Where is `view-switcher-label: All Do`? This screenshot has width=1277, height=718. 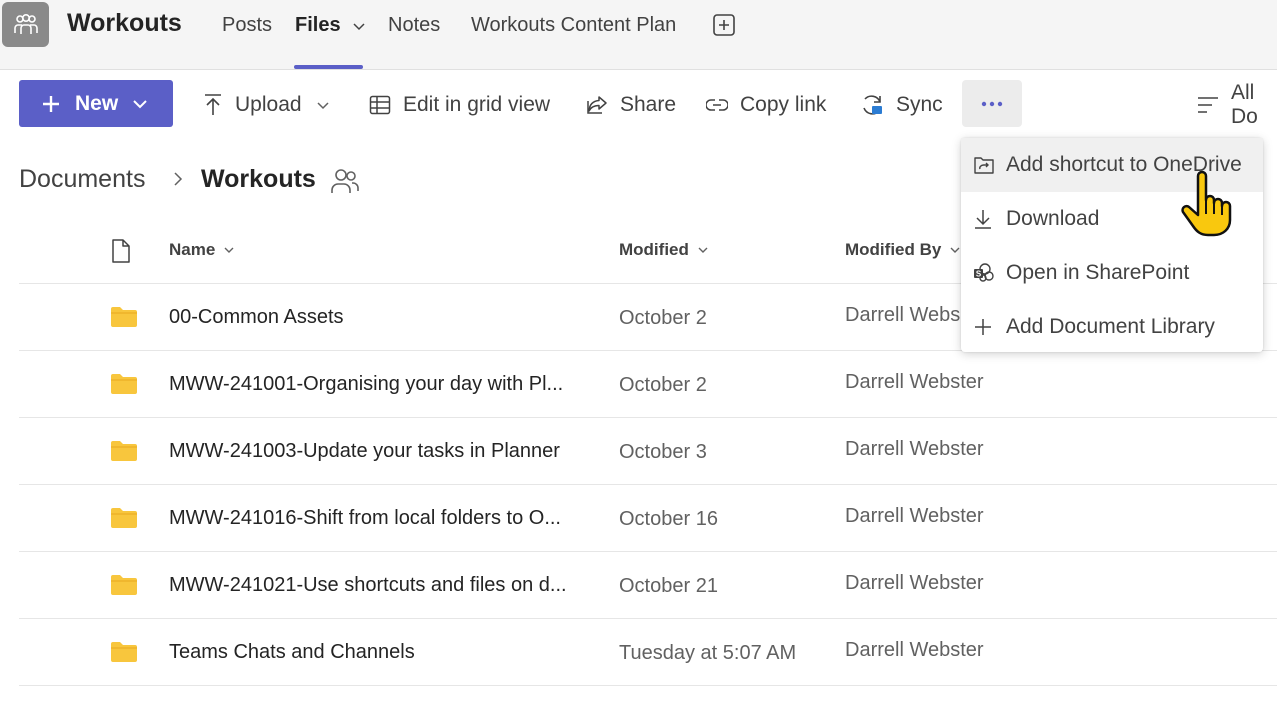 view-switcher-label: All Do is located at coordinates (1244, 104).